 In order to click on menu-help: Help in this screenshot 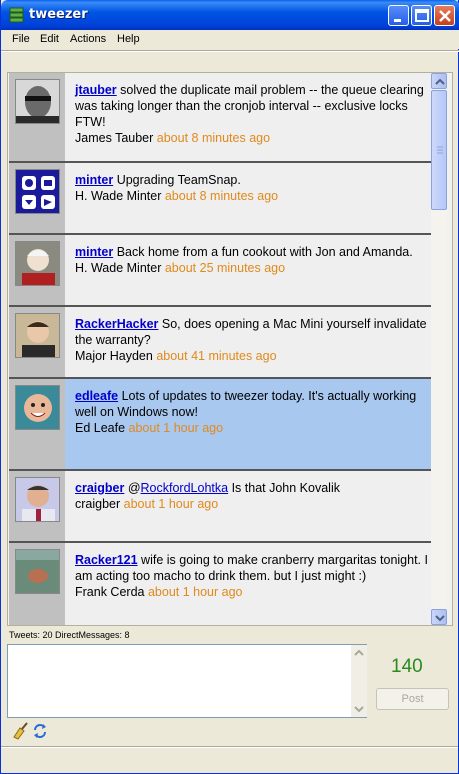, I will do `click(128, 39)`.